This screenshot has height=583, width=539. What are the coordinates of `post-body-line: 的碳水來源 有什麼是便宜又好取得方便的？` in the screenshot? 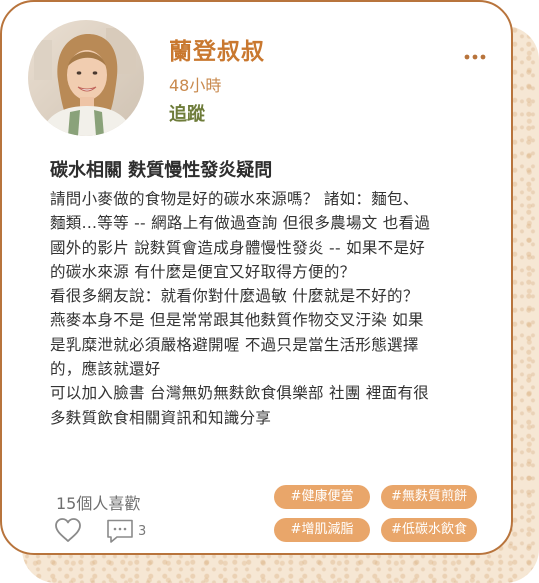 It's located at (203, 271).